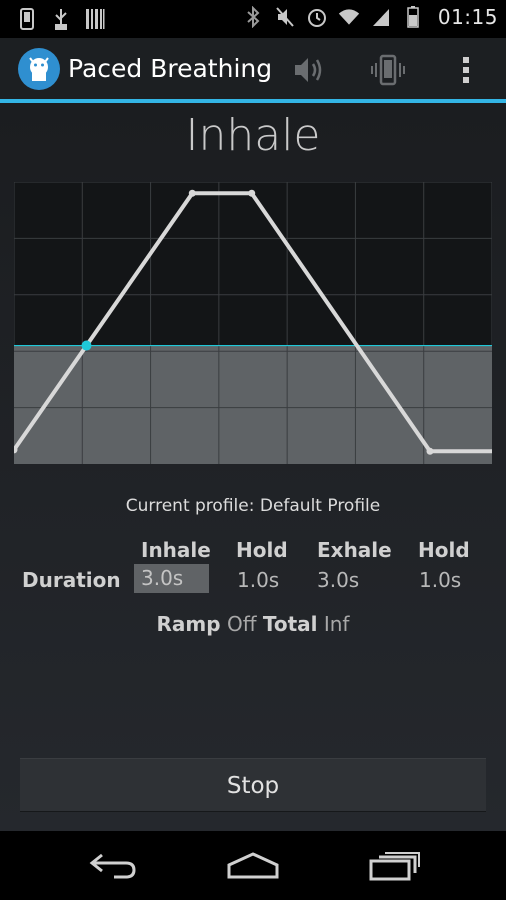 The height and width of the screenshot is (900, 506). I want to click on ramp-label: Ramp, so click(188, 624).